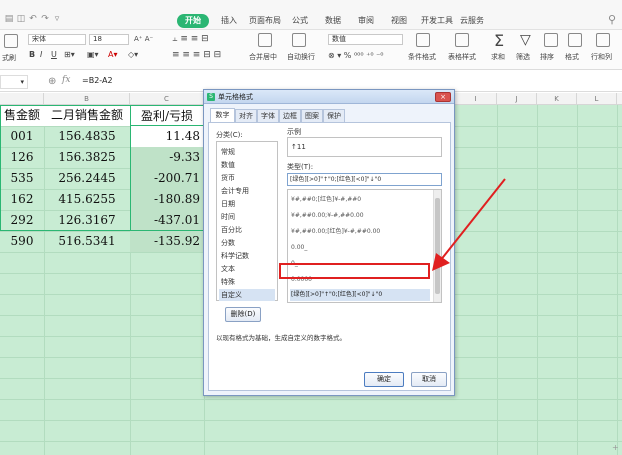  What do you see at coordinates (547, 57) in the screenshot?
I see `sort-label: 排序` at bounding box center [547, 57].